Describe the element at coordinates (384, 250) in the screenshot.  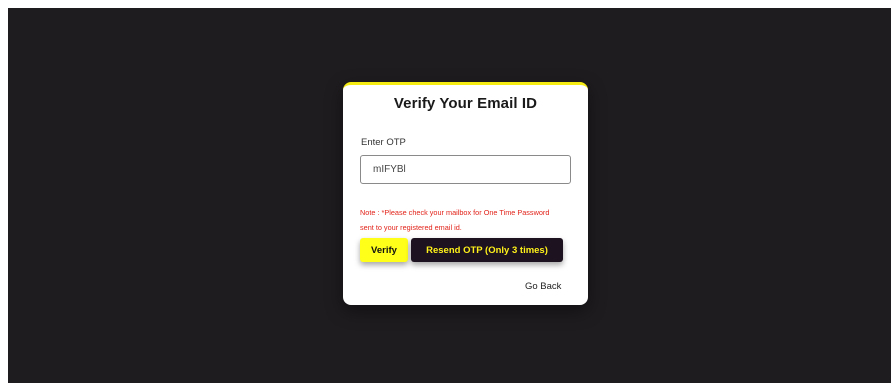
I see `verify-button: Verify` at that location.